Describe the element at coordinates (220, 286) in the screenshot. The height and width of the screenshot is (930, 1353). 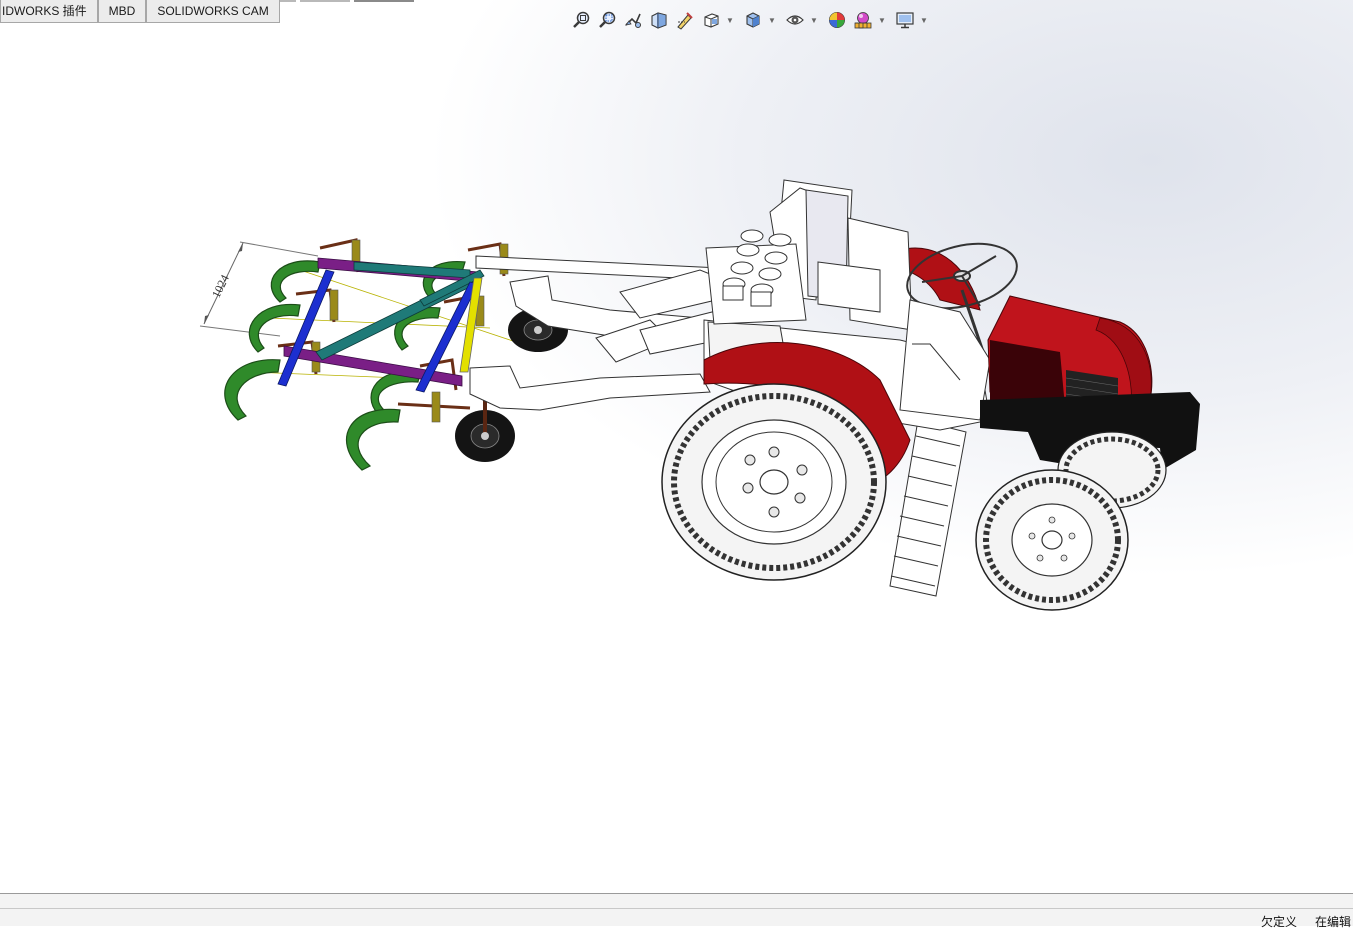
I see `dimension-label: 1024` at that location.